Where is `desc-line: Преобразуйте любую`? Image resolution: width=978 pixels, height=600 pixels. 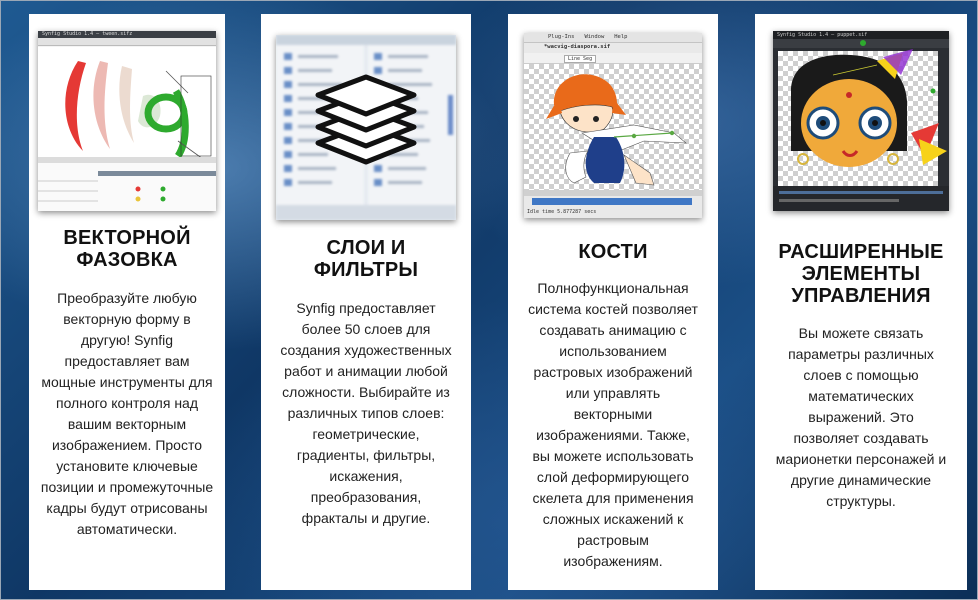 desc-line: Преобразуйте любую is located at coordinates (127, 298).